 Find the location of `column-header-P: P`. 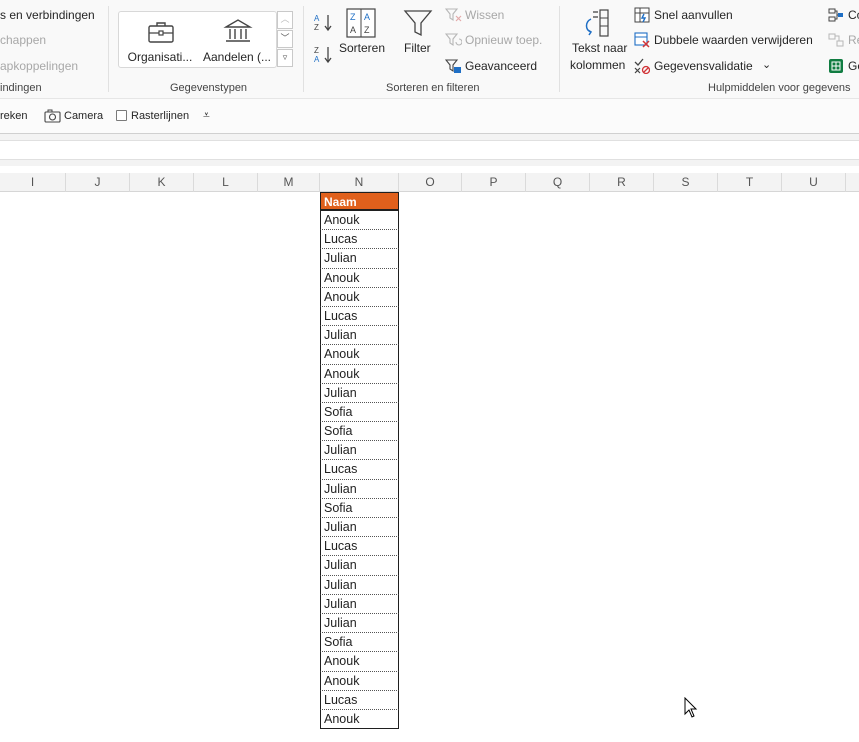

column-header-P: P is located at coordinates (494, 182).